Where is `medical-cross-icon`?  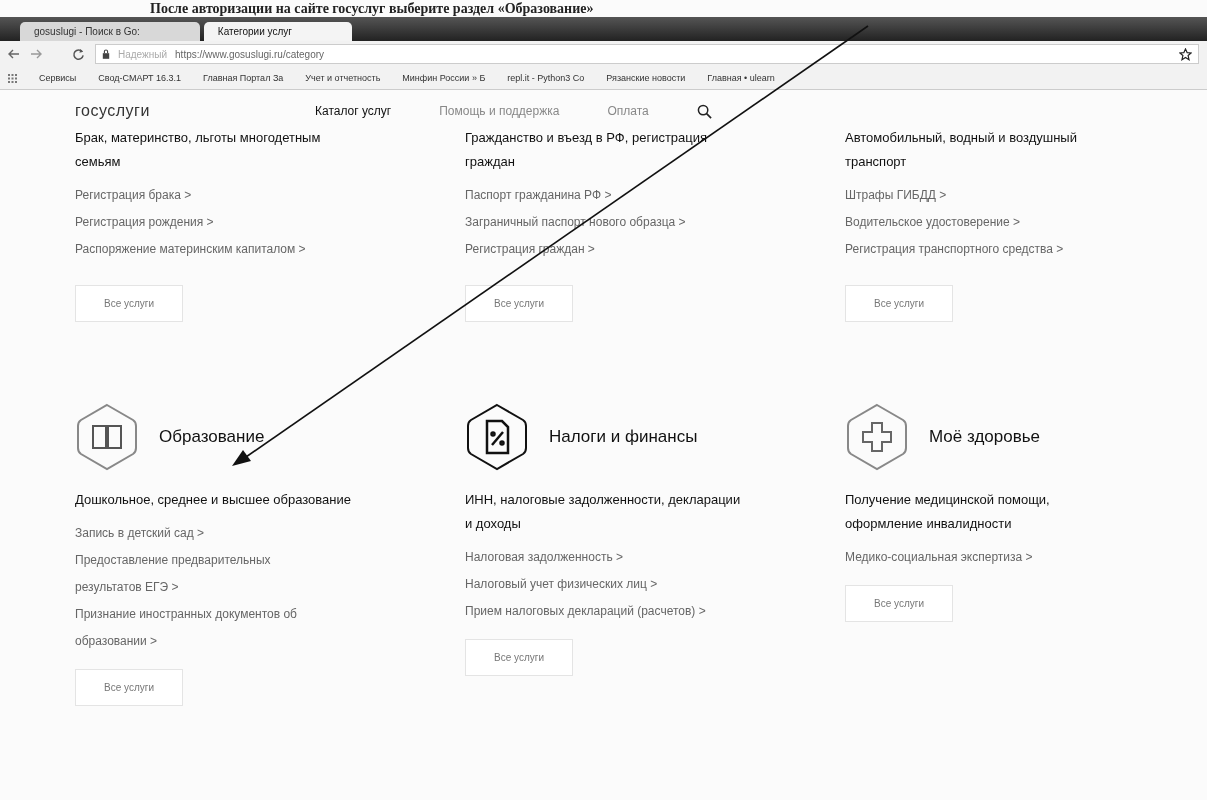
medical-cross-icon is located at coordinates (877, 437).